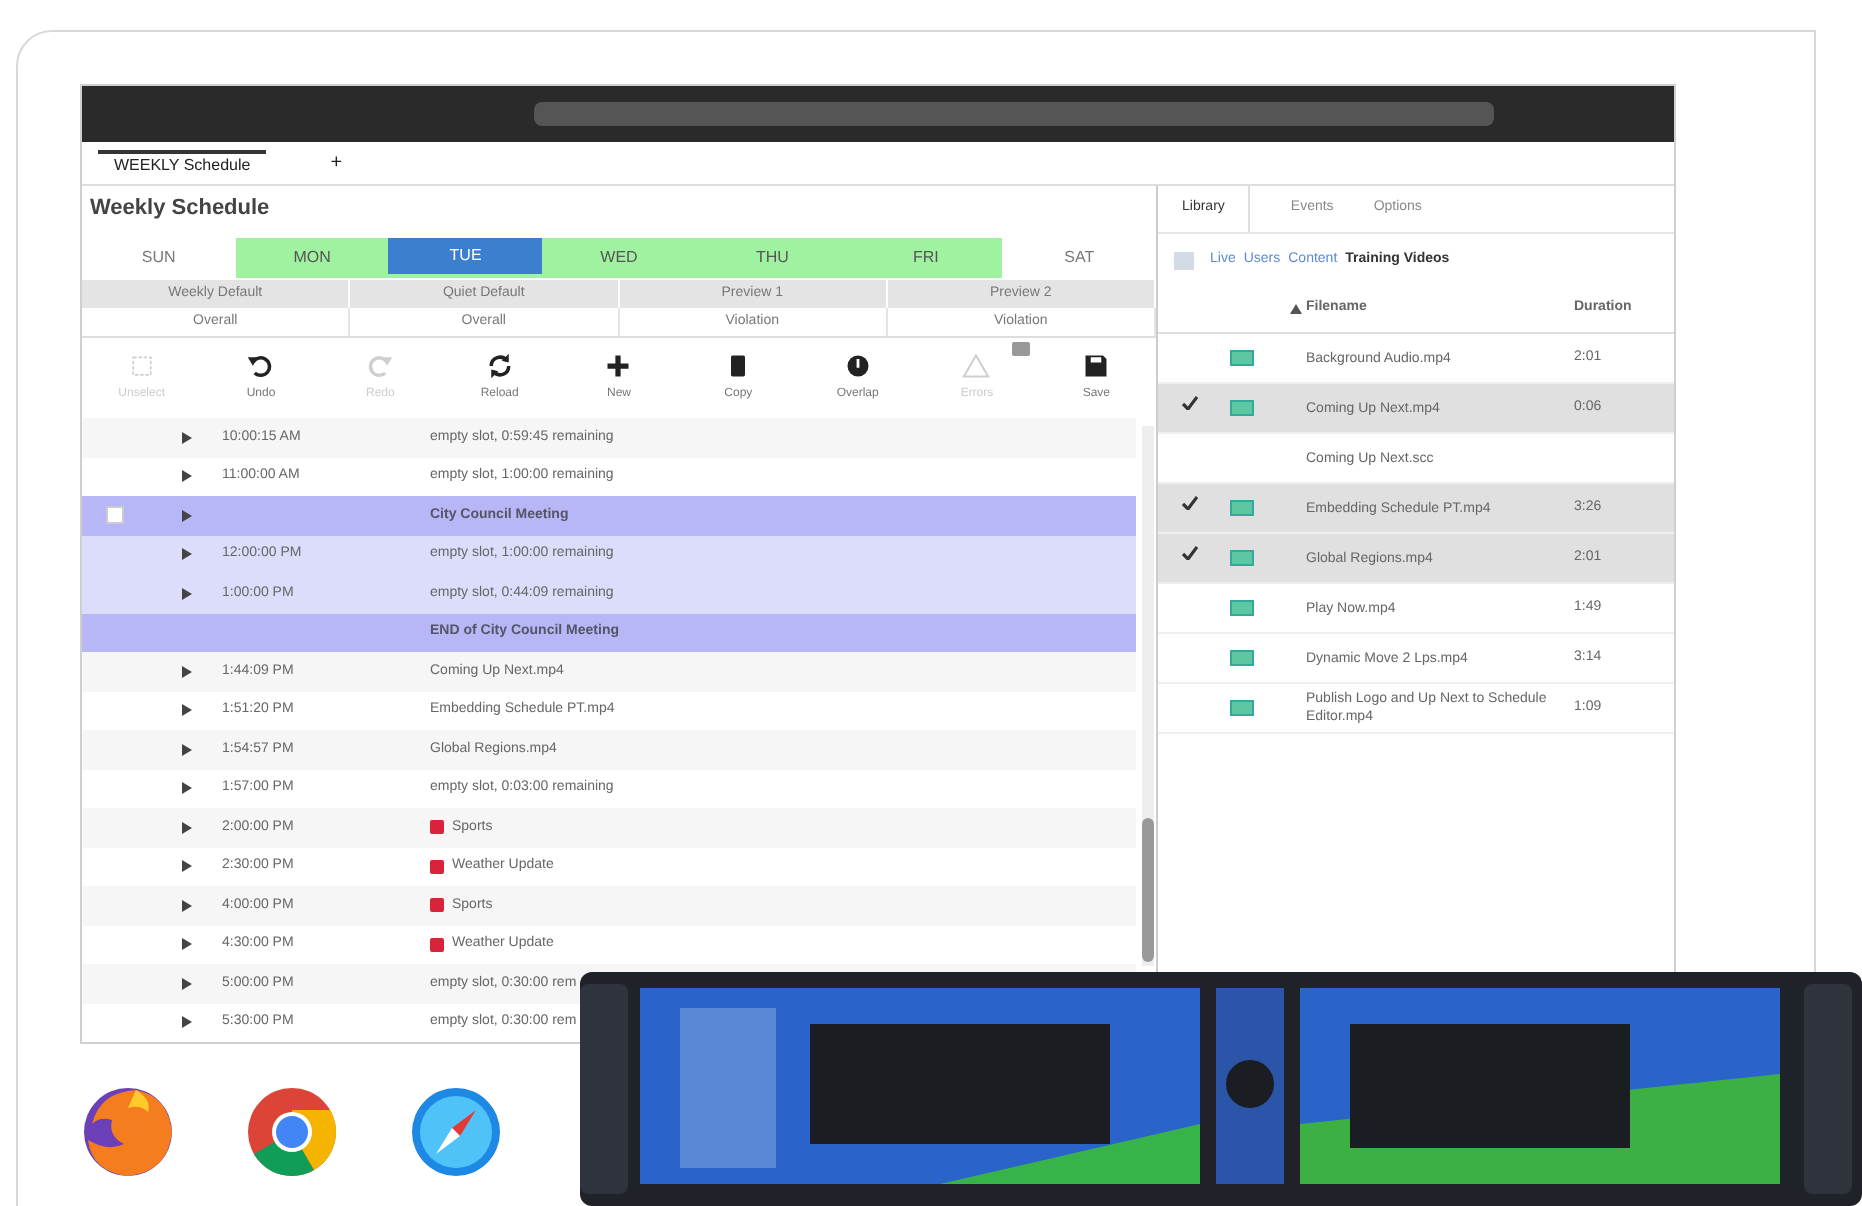 The image size is (1862, 1206). I want to click on undo-icon, so click(260, 365).